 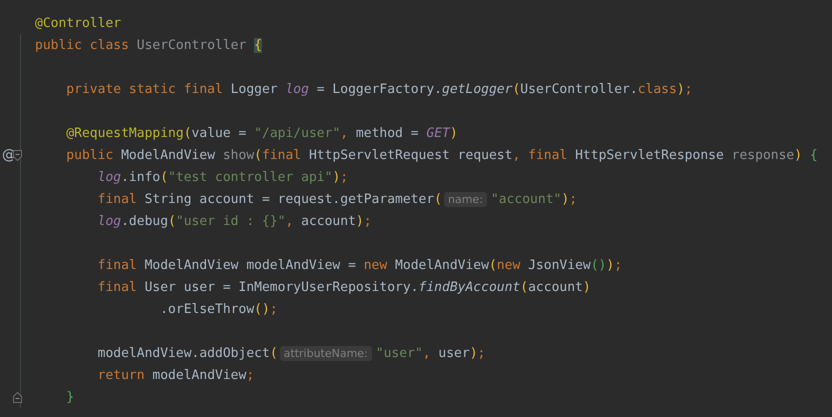 What do you see at coordinates (89, 155) in the screenshot?
I see `keyword: public` at bounding box center [89, 155].